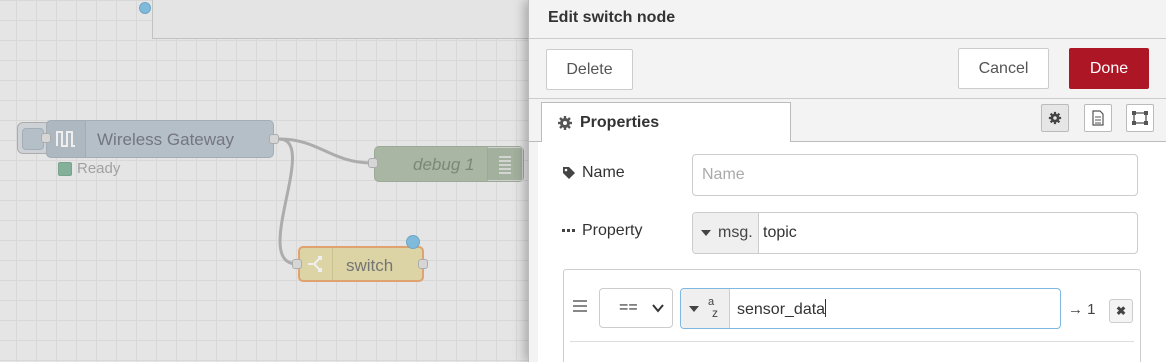 This screenshot has width=1166, height=362. I want to click on rules-list: == az sensor_data → 1 ✖, so click(852, 315).